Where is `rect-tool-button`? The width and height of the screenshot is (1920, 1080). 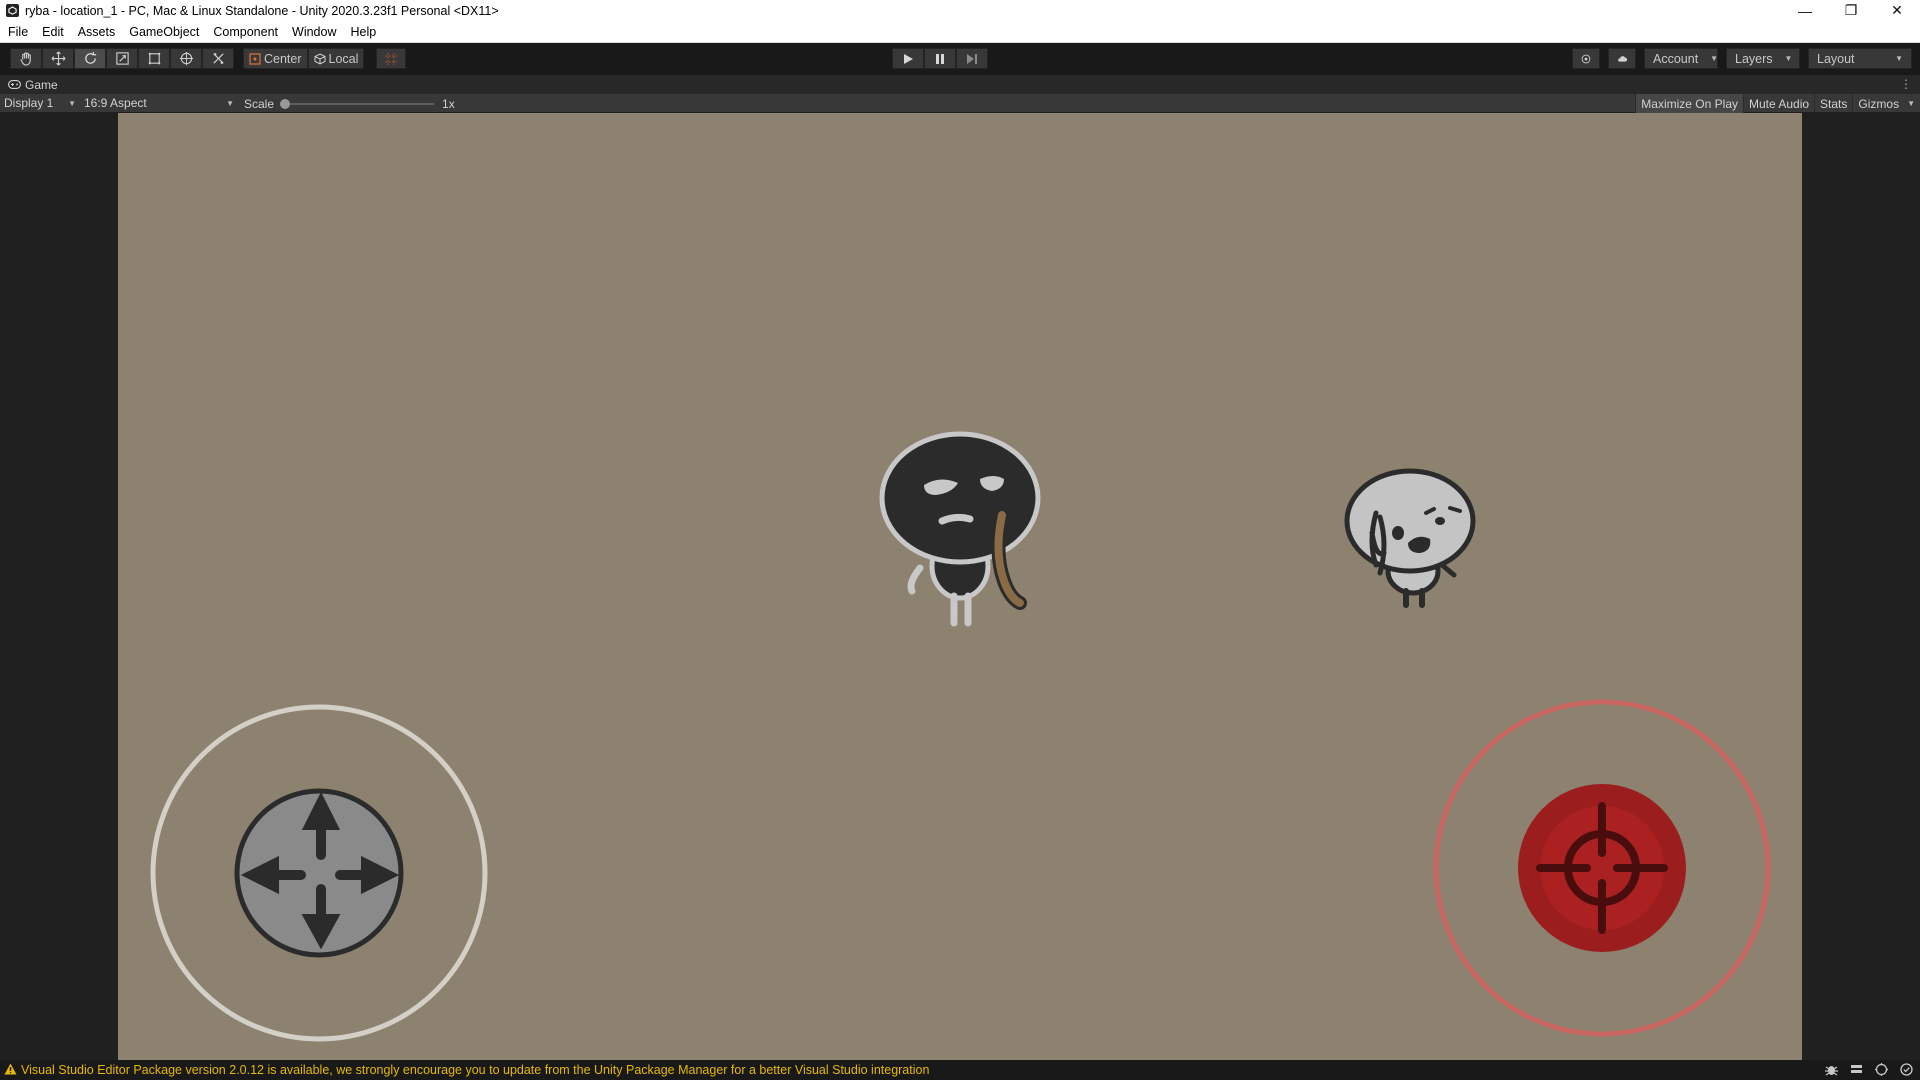 rect-tool-button is located at coordinates (154, 58).